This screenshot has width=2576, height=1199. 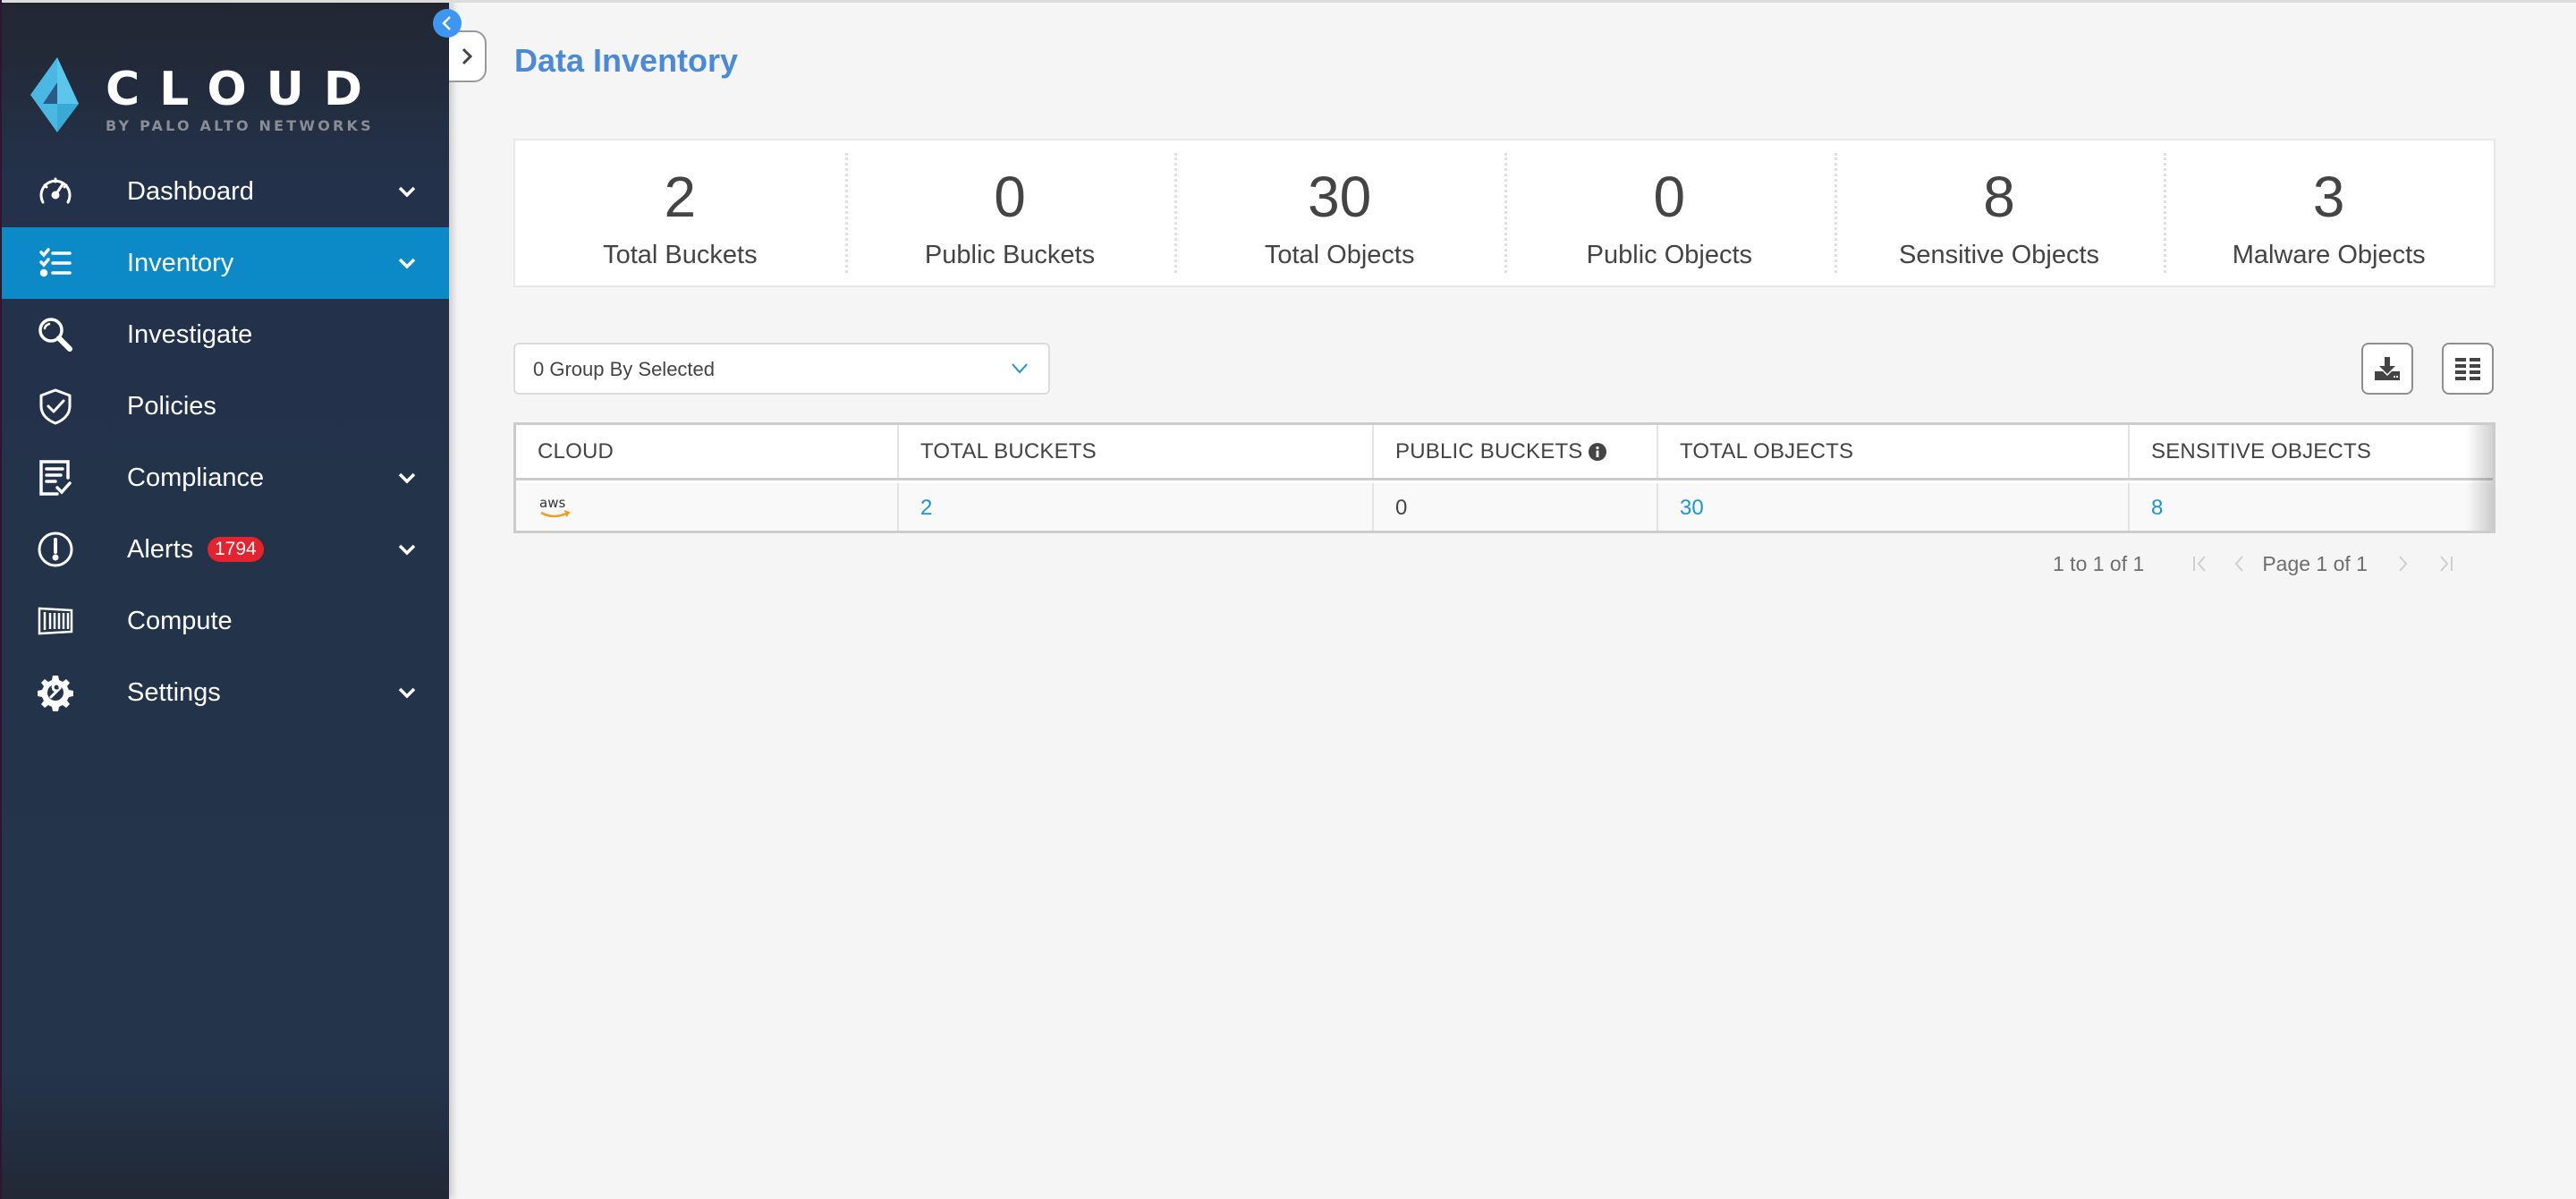 What do you see at coordinates (190, 334) in the screenshot?
I see `sidebar-item-label: Investigate` at bounding box center [190, 334].